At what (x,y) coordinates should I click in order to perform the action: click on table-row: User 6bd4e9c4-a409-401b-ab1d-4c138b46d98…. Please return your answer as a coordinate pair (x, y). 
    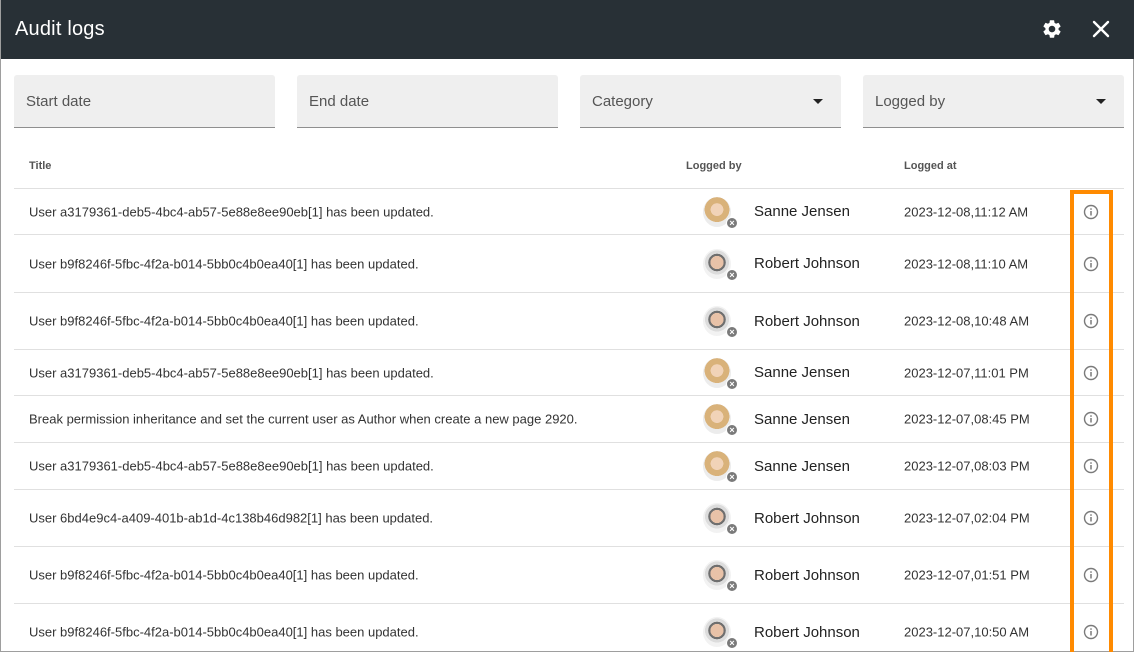
    Looking at the image, I should click on (569, 518).